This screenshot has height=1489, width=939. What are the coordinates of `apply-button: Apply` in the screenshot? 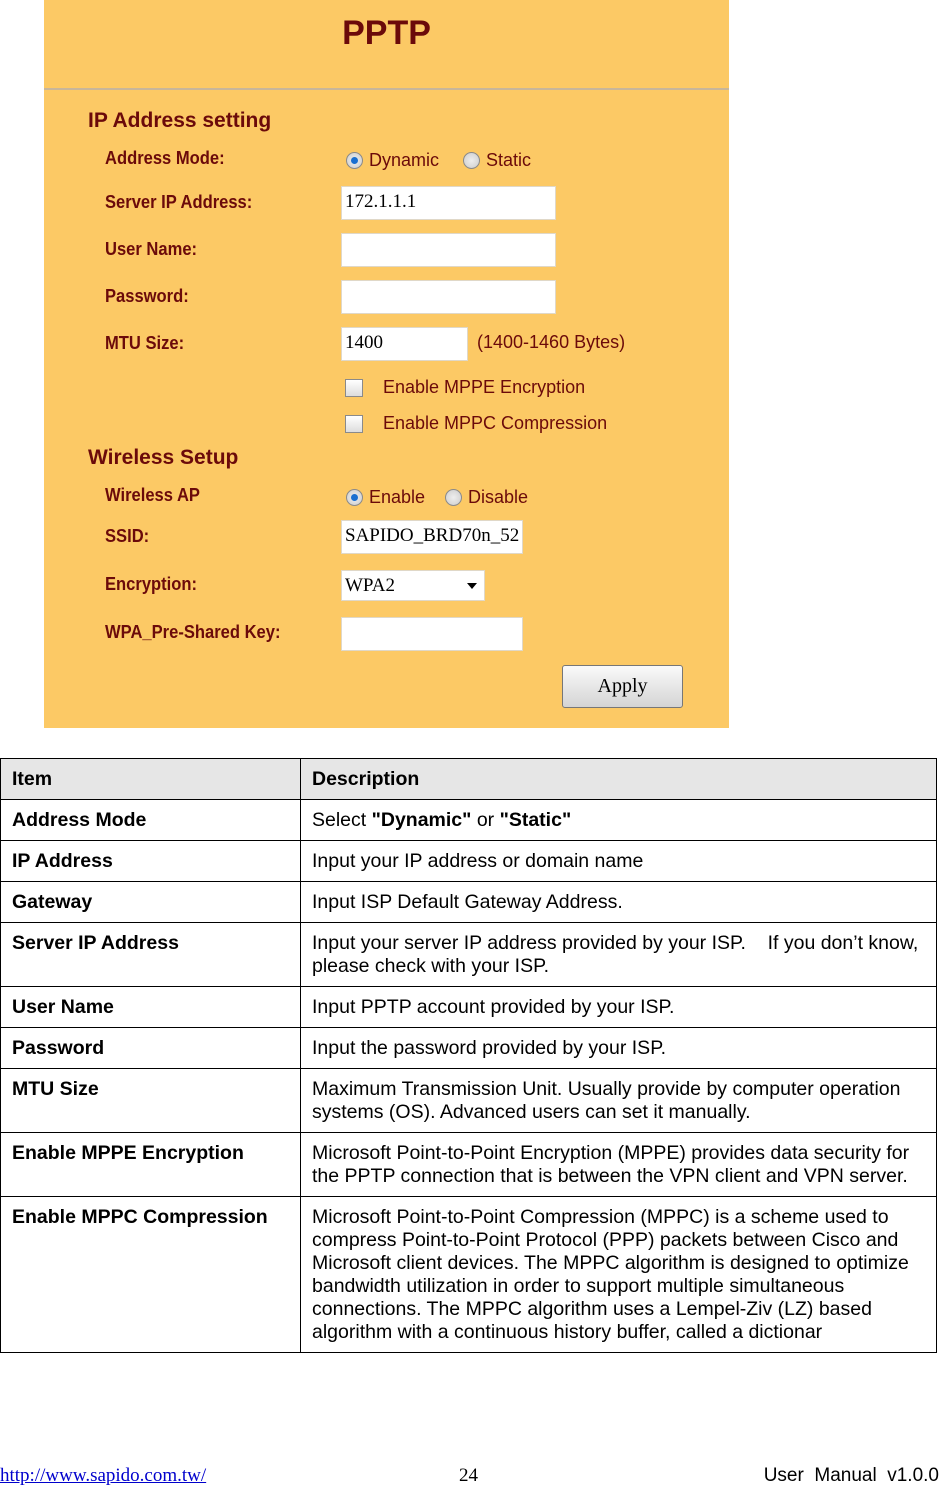 It's located at (622, 686).